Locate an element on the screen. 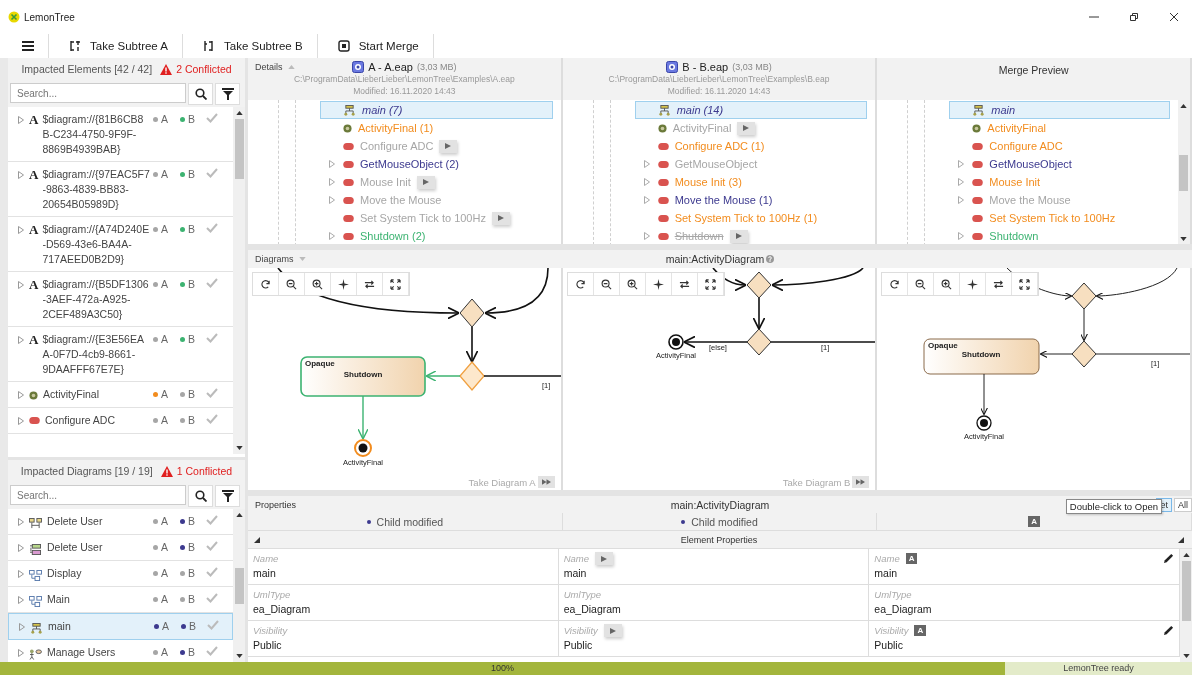  help-icon is located at coordinates (770, 259).